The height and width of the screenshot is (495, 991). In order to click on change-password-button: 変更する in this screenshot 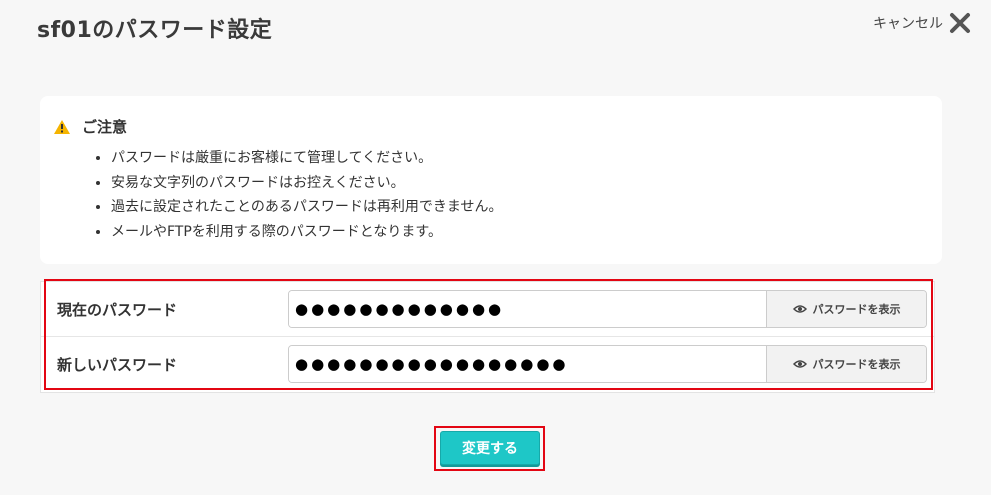, I will do `click(490, 448)`.